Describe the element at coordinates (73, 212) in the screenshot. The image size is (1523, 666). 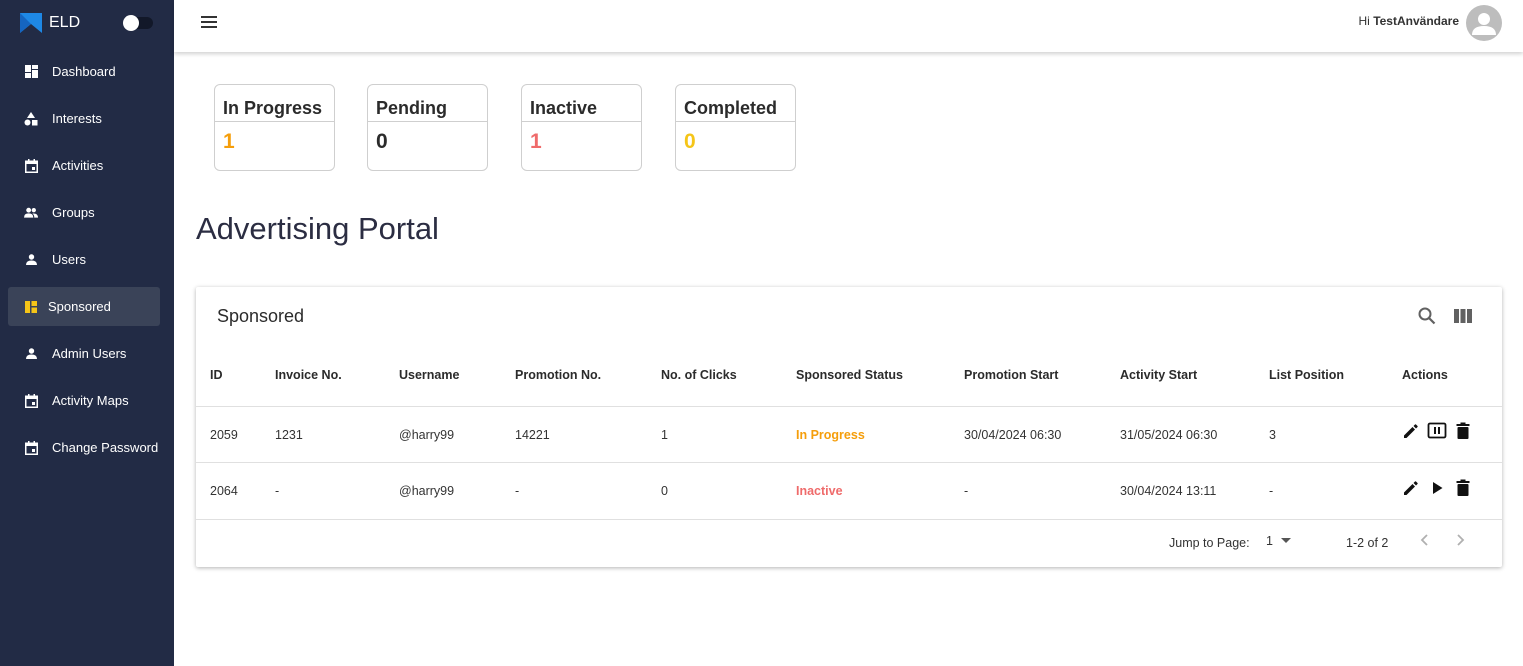
I see `sidebar-item-label: Groups` at that location.